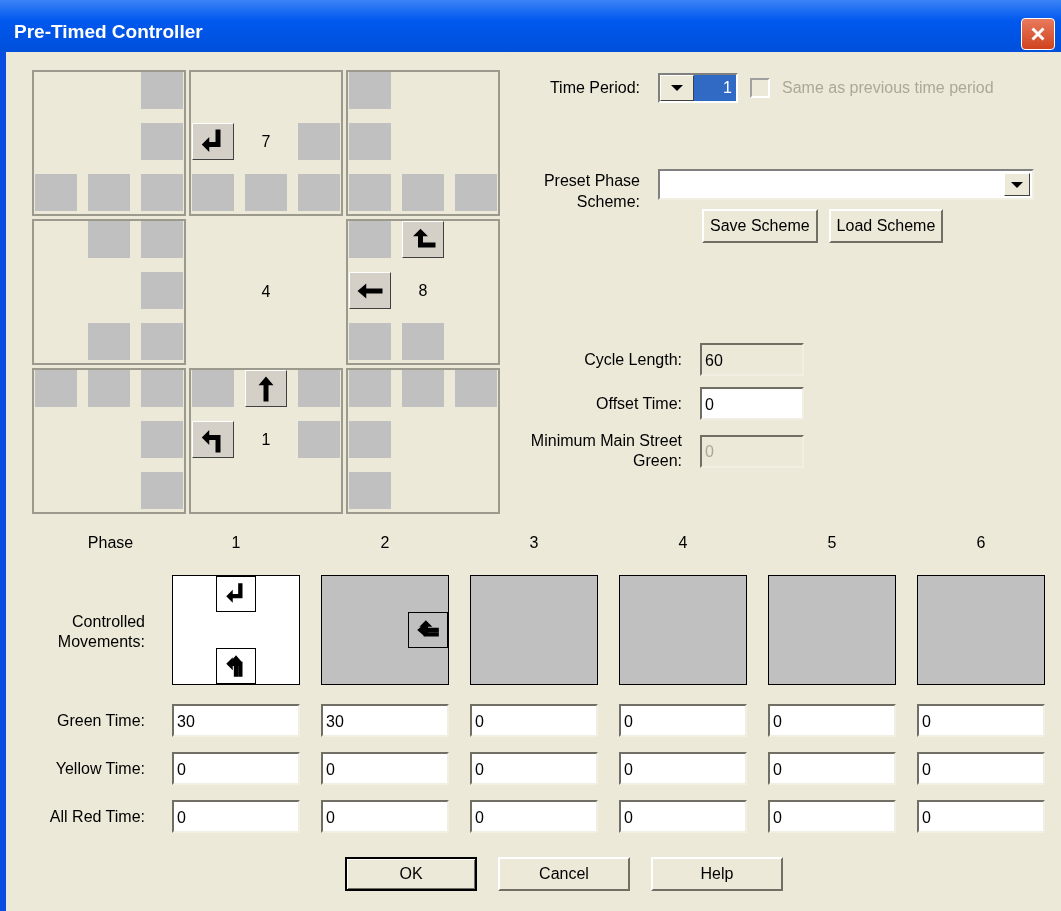 The width and height of the screenshot is (1061, 911). I want to click on row-label: Controlled Movements:, so click(101, 632).